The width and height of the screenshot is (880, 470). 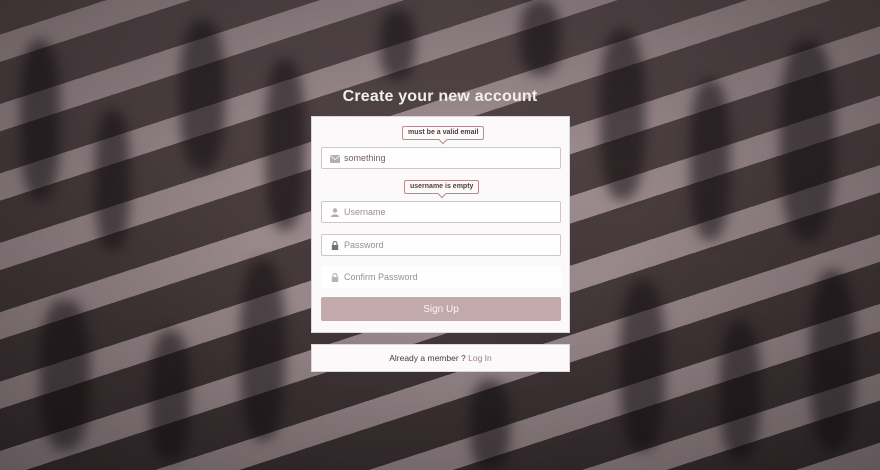 I want to click on email-error-tooltip: must be a valid email, so click(x=443, y=133).